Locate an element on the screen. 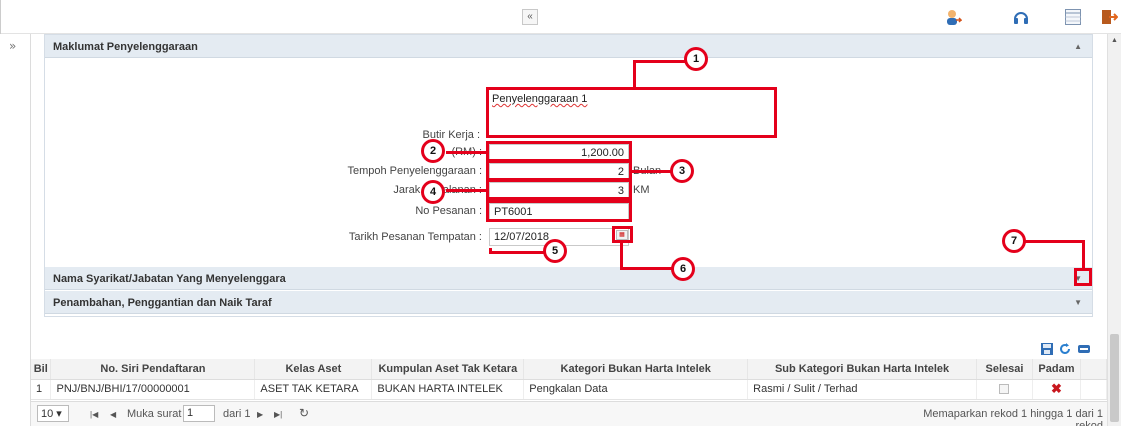  section-title: Penambahan, Penggantian dan Naik Taraf is located at coordinates (162, 303).